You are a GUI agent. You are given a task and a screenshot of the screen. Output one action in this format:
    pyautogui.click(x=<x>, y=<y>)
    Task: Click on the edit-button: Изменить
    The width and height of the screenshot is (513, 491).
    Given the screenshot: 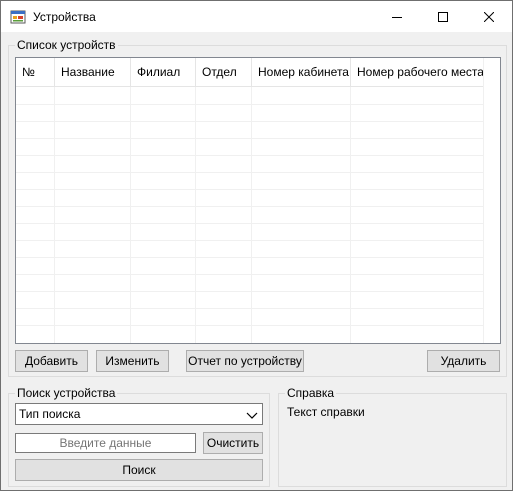 What is the action you would take?
    pyautogui.click(x=132, y=361)
    